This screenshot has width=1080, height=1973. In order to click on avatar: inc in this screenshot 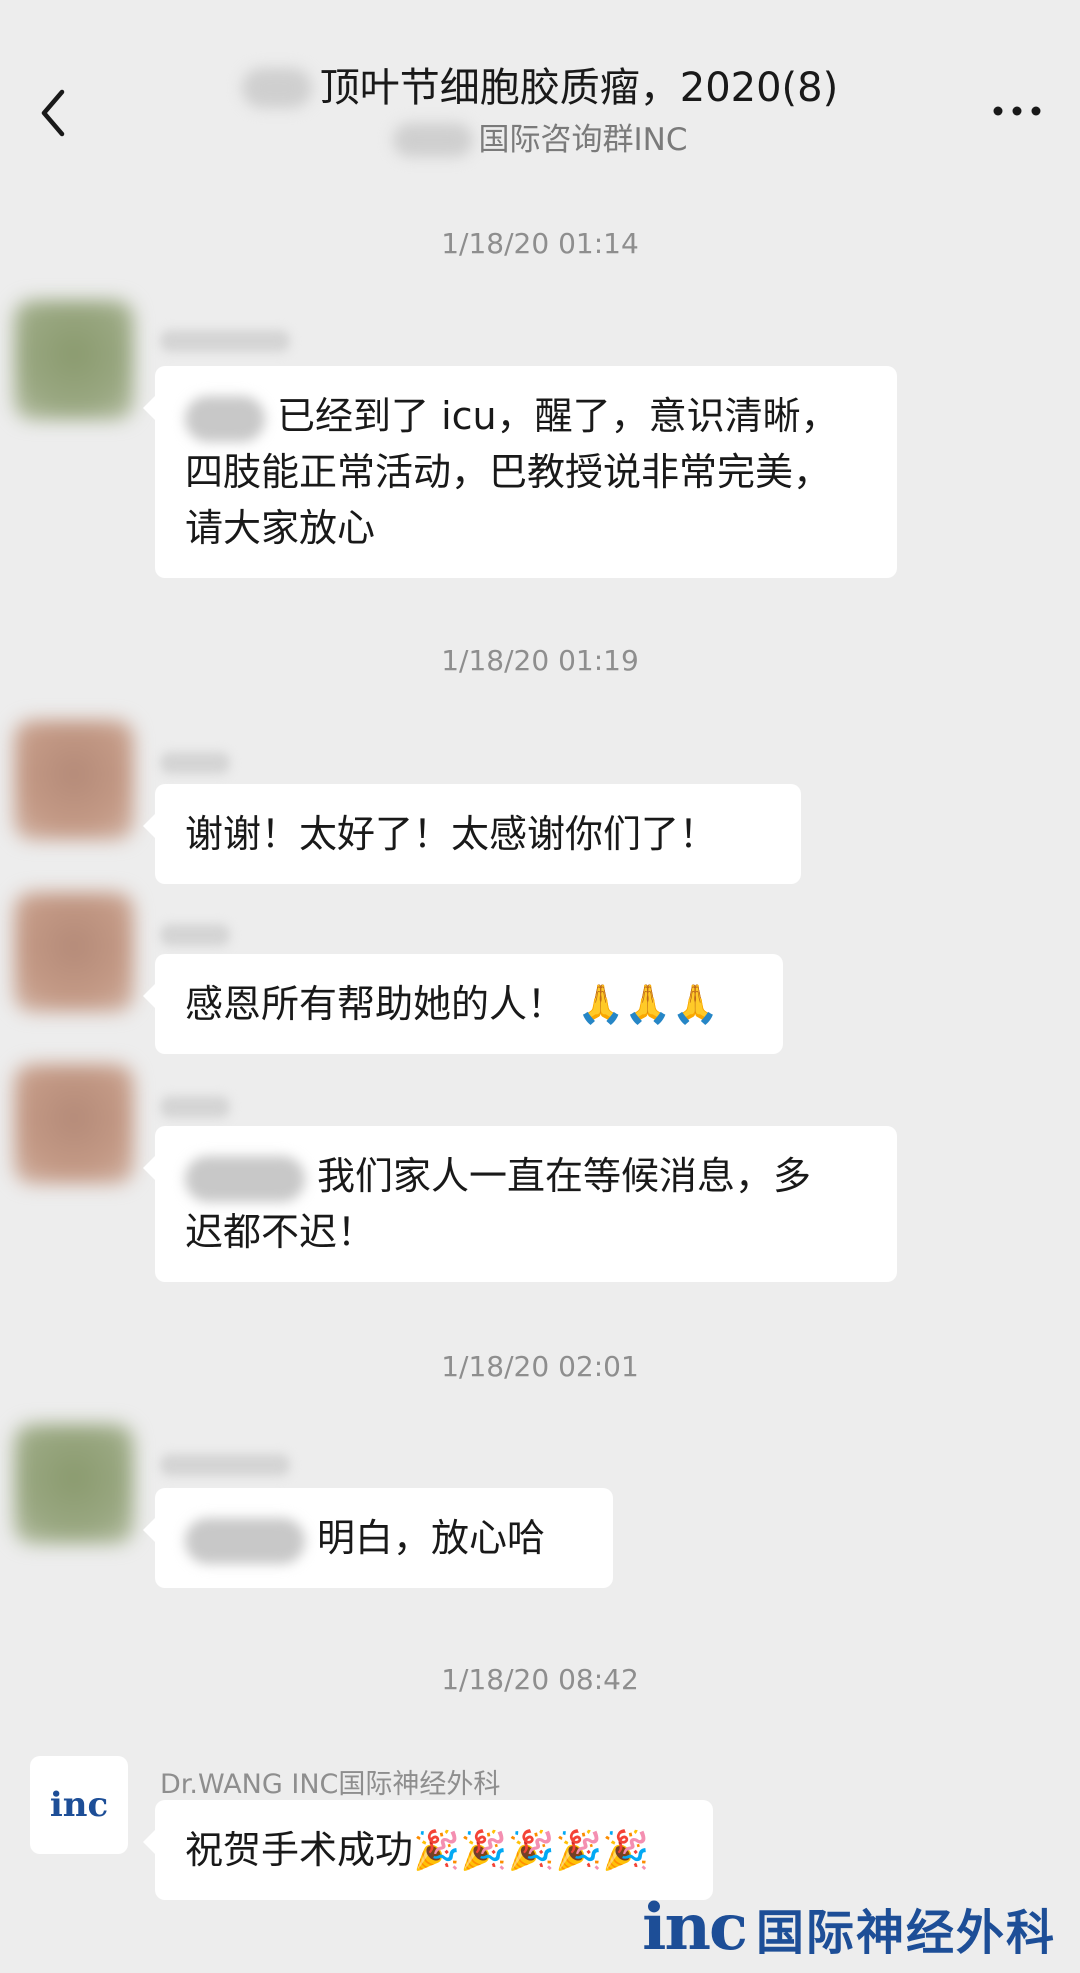, I will do `click(79, 1805)`.